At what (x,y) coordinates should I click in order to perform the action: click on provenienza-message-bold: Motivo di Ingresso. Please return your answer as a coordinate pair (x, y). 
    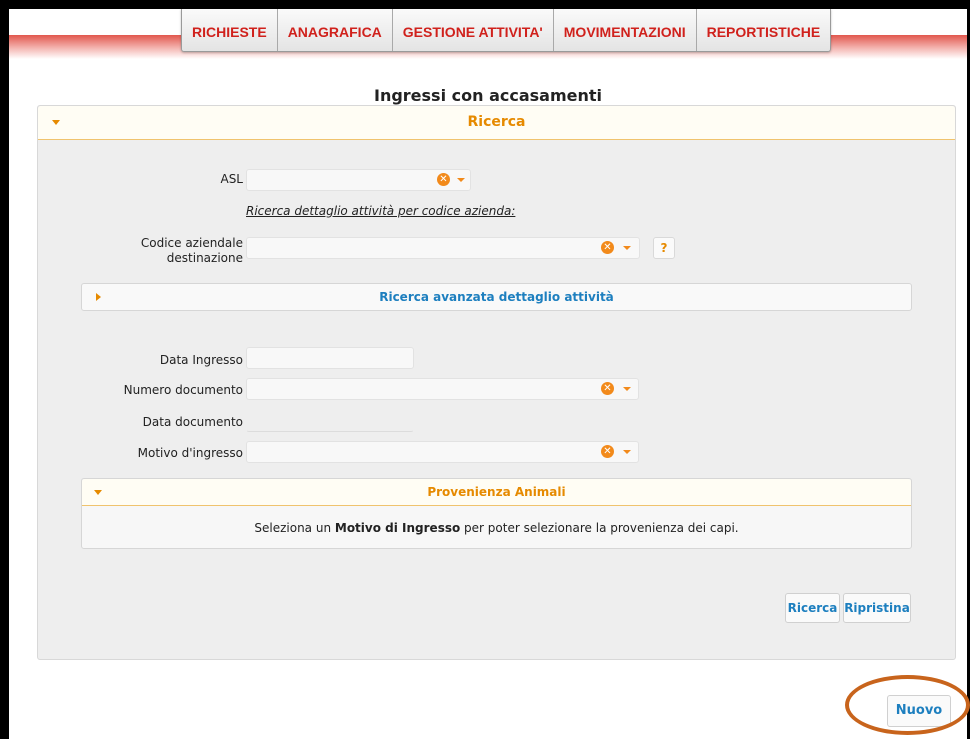
    Looking at the image, I should click on (397, 528).